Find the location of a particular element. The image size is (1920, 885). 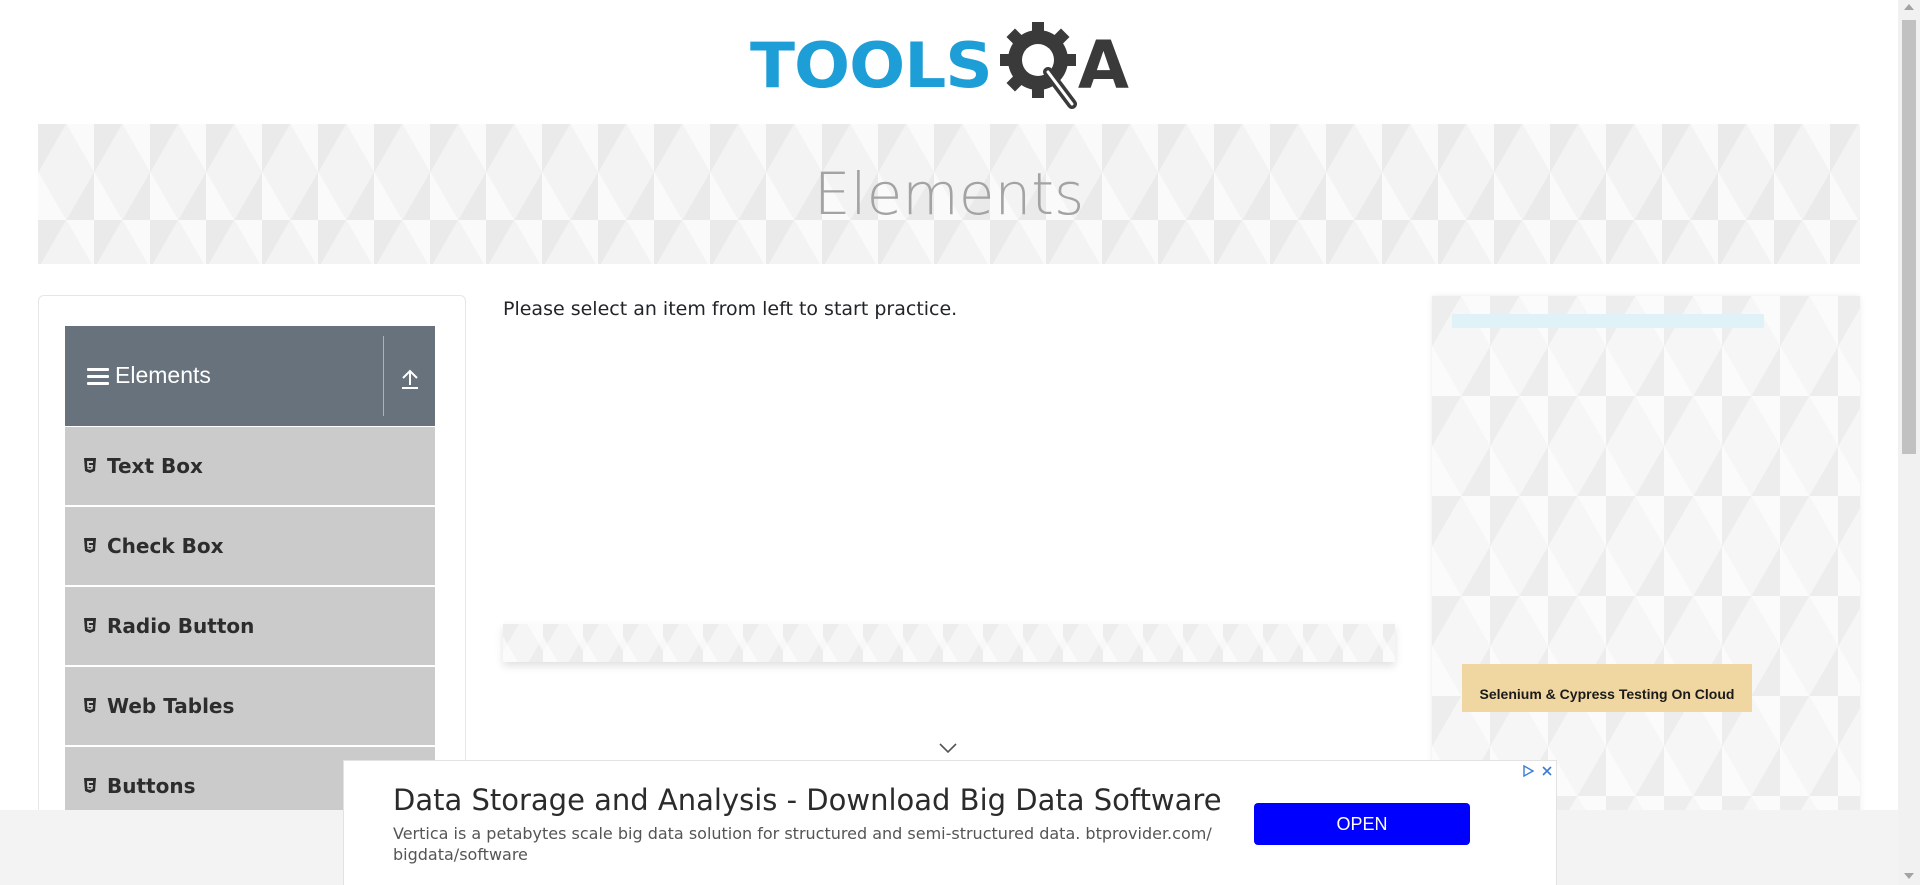

sidebar-item-web-tables: Web Tables is located at coordinates (250, 707).